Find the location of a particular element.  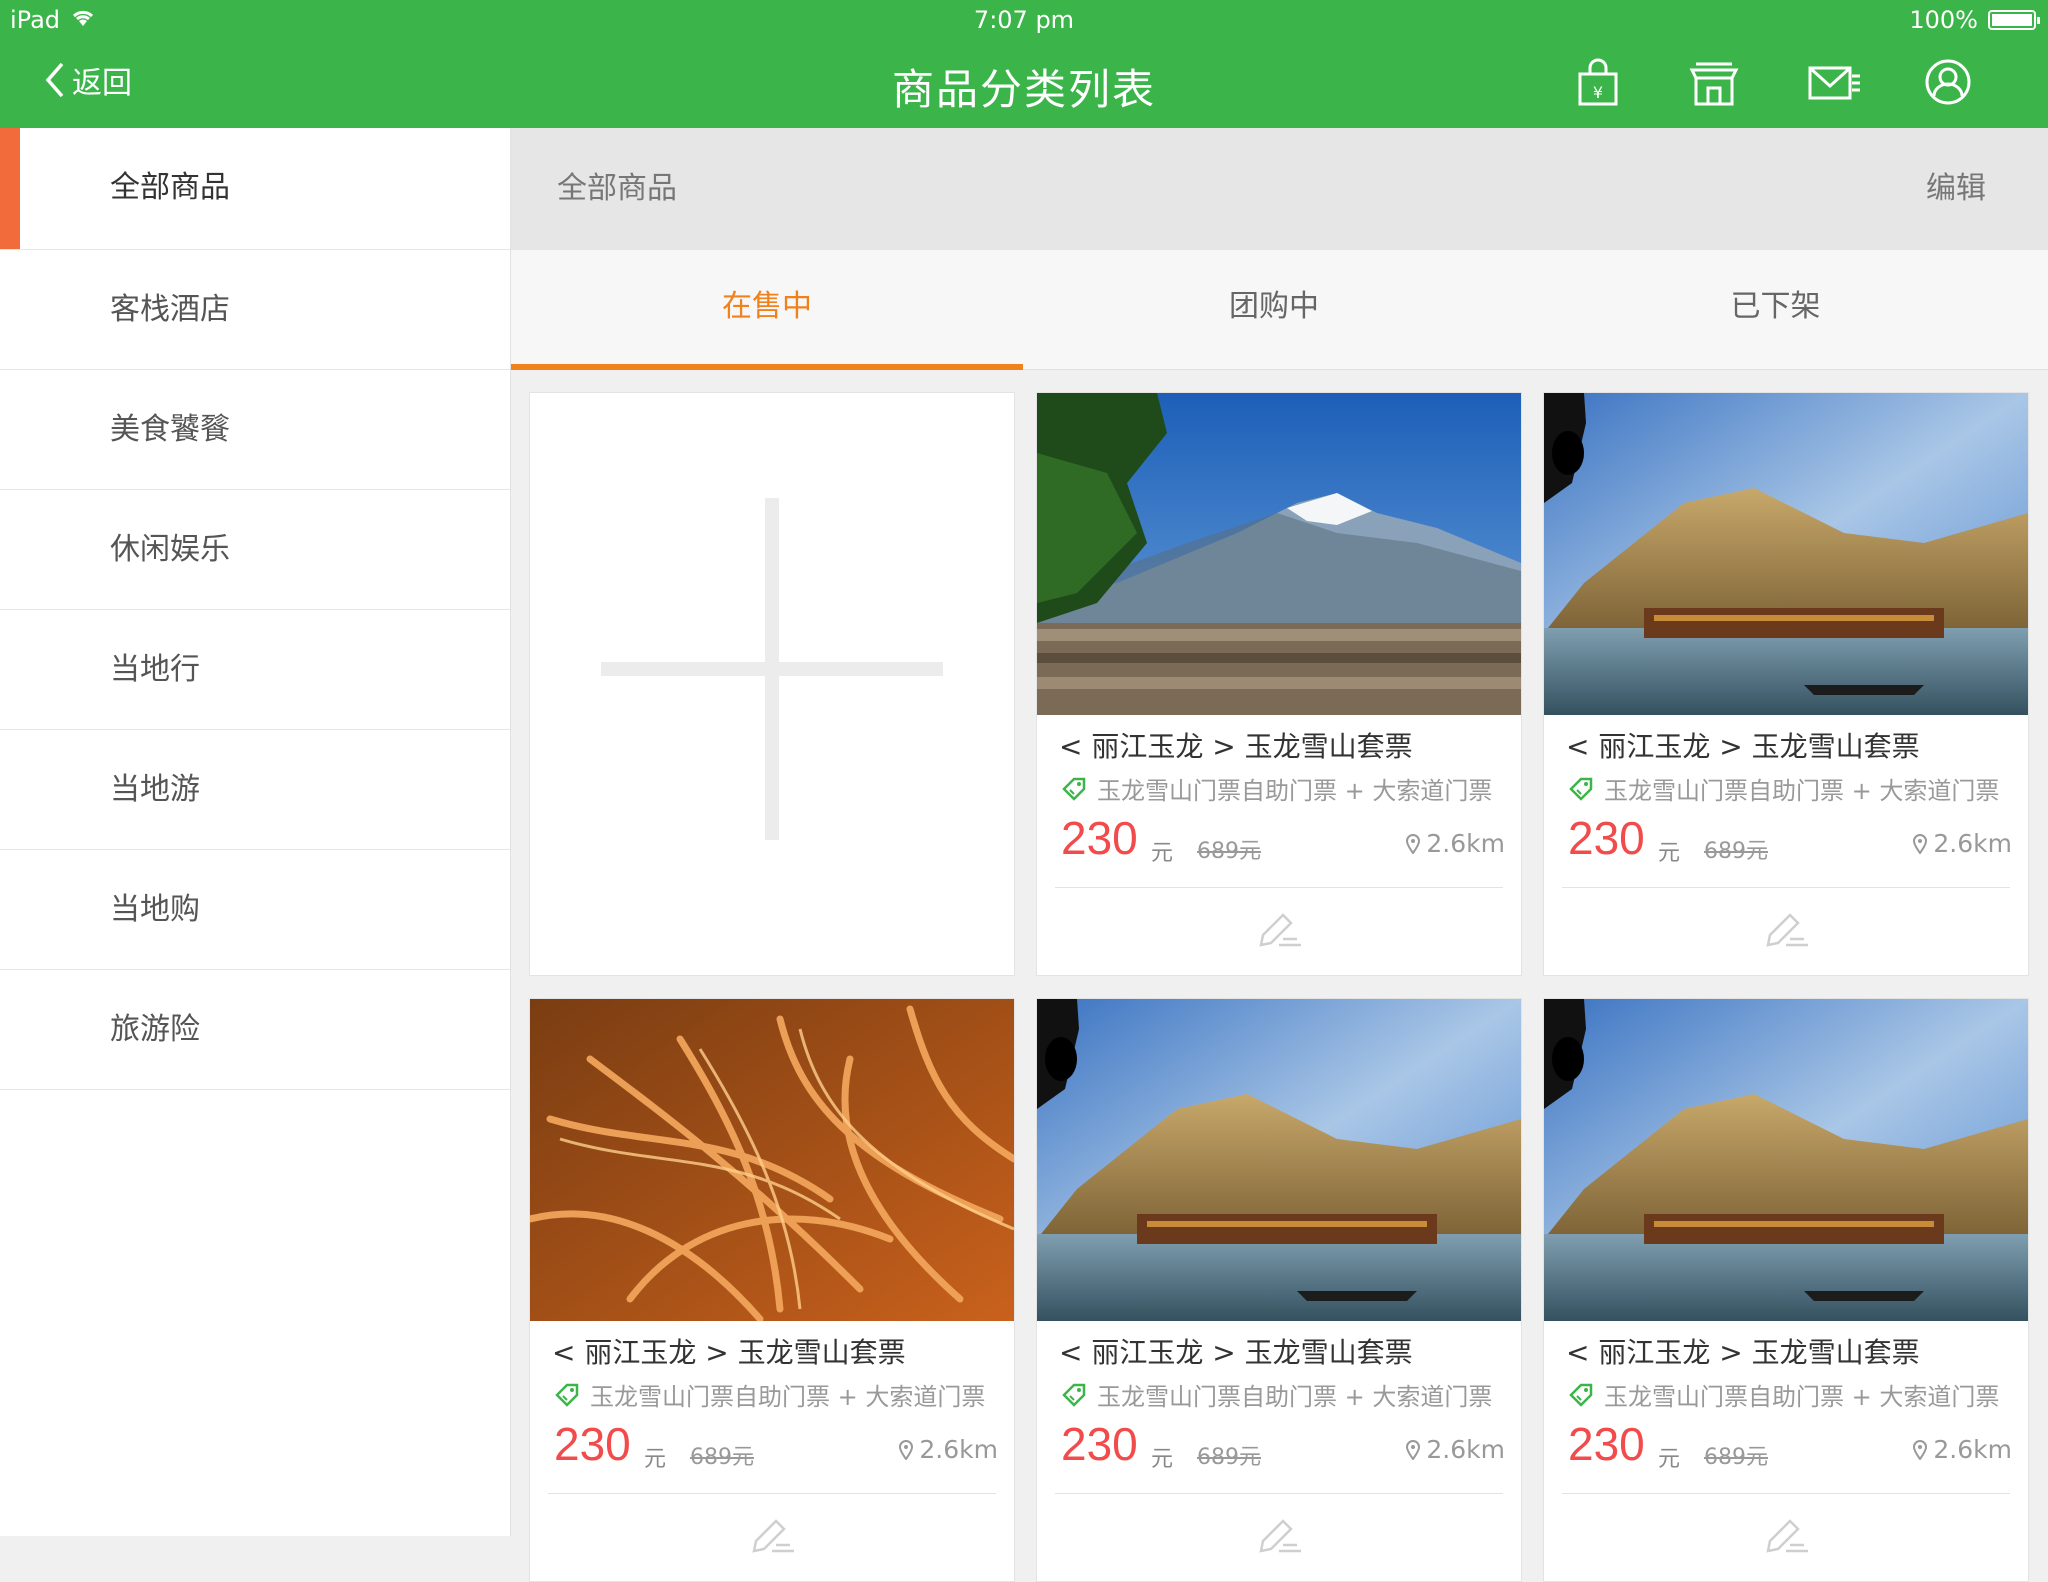

sidebar-item-label: 当地购 is located at coordinates (155, 909).